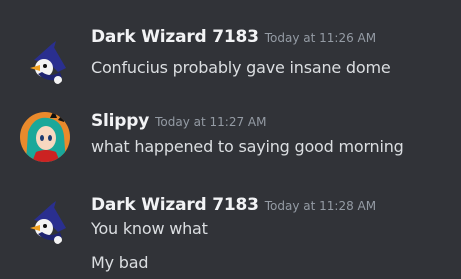 Image resolution: width=461 pixels, height=279 pixels. Describe the element at coordinates (241, 67) in the screenshot. I see `message-text: Confucius probably gave insane dome` at that location.